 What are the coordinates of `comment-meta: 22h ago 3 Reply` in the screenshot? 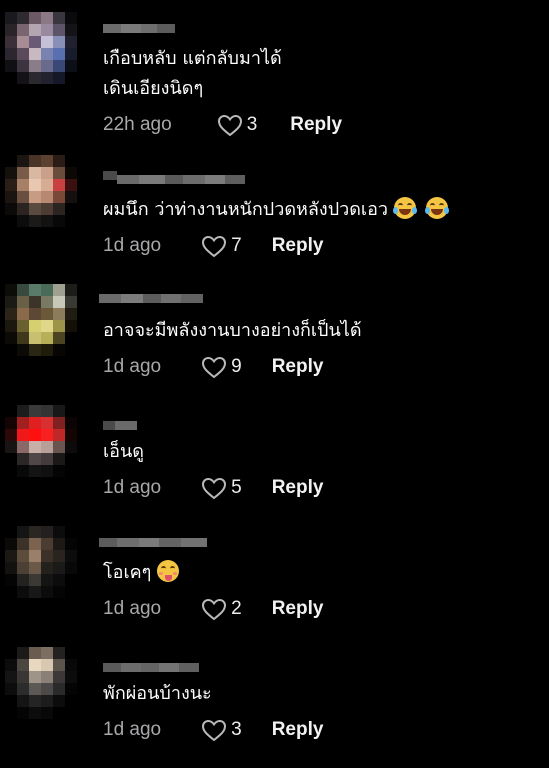 It's located at (222, 125).